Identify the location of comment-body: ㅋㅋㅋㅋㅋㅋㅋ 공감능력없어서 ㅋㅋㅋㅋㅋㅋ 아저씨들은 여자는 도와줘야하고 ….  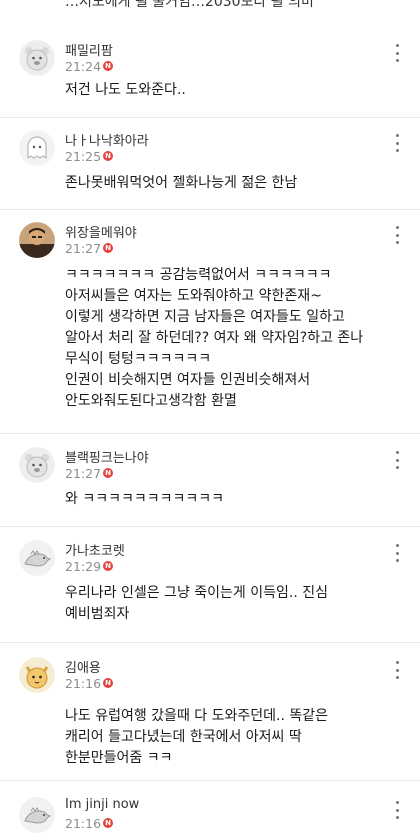
(237, 338).